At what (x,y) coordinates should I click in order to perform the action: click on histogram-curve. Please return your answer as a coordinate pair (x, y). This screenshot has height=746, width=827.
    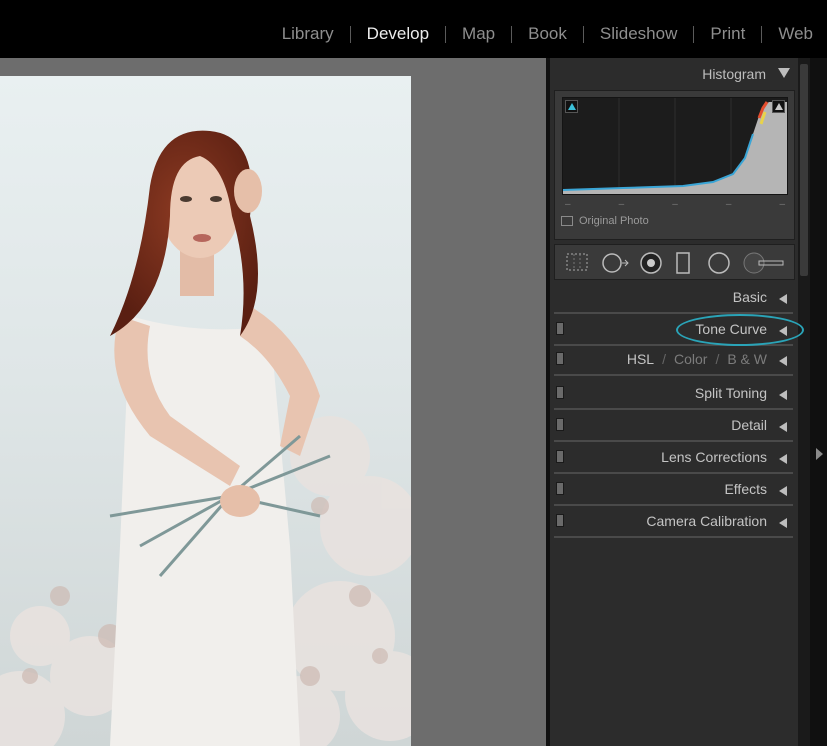
    Looking at the image, I should click on (674, 146).